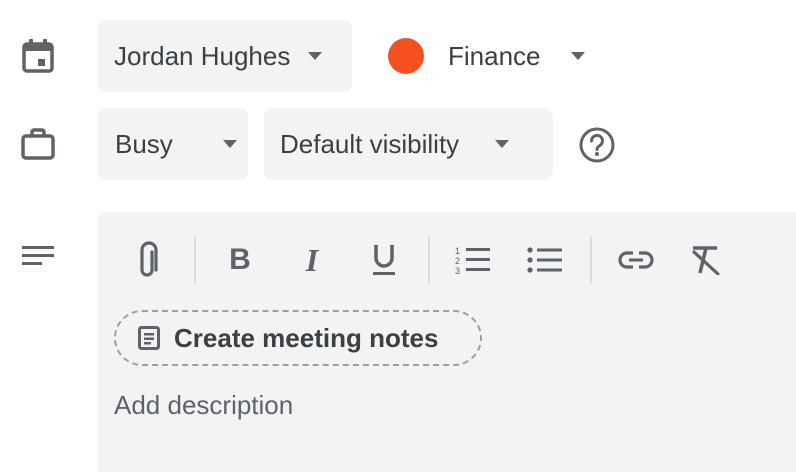  What do you see at coordinates (457, 270) in the screenshot?
I see `svg-text: 3` at bounding box center [457, 270].